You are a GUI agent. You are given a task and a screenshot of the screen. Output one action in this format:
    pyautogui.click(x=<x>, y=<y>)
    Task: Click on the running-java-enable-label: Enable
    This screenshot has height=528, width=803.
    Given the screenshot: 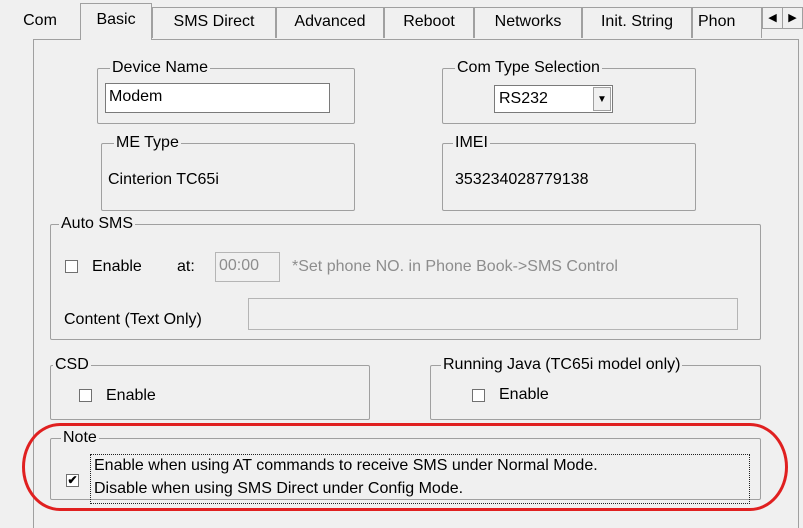 What is the action you would take?
    pyautogui.click(x=524, y=394)
    